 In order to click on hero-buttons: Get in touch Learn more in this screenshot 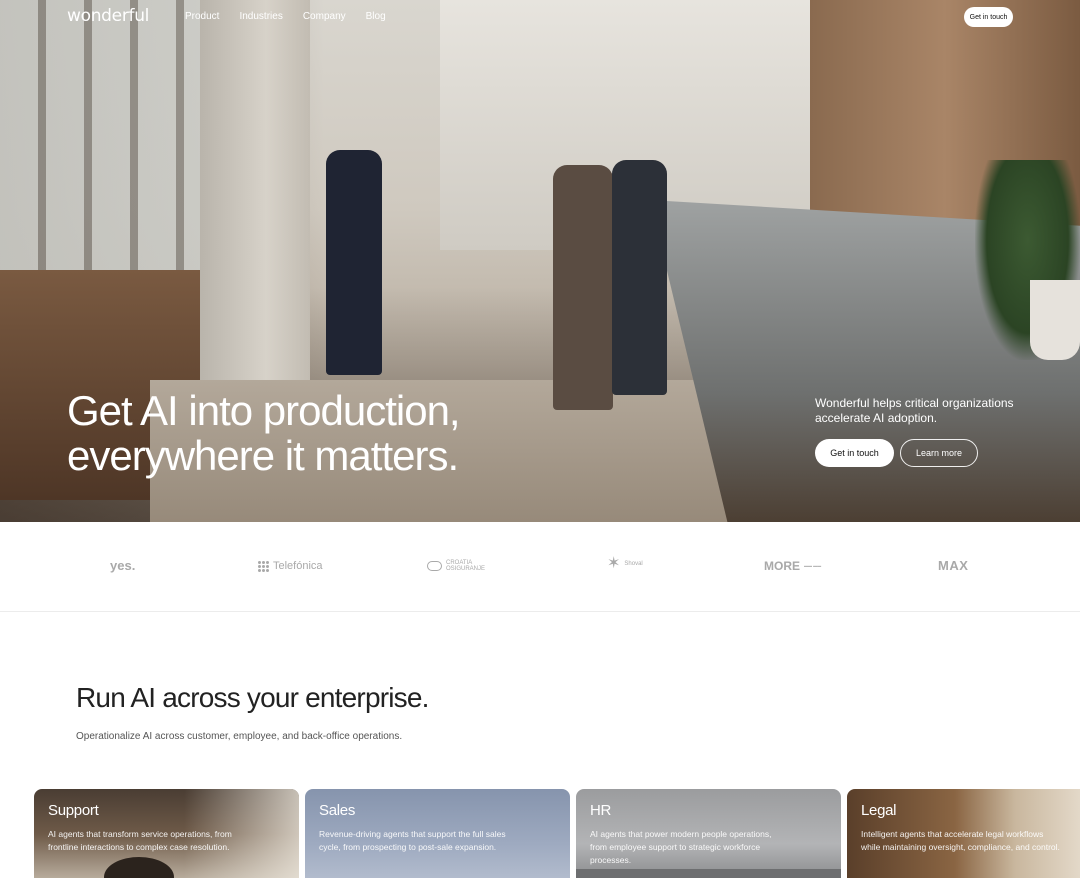, I will do `click(935, 453)`.